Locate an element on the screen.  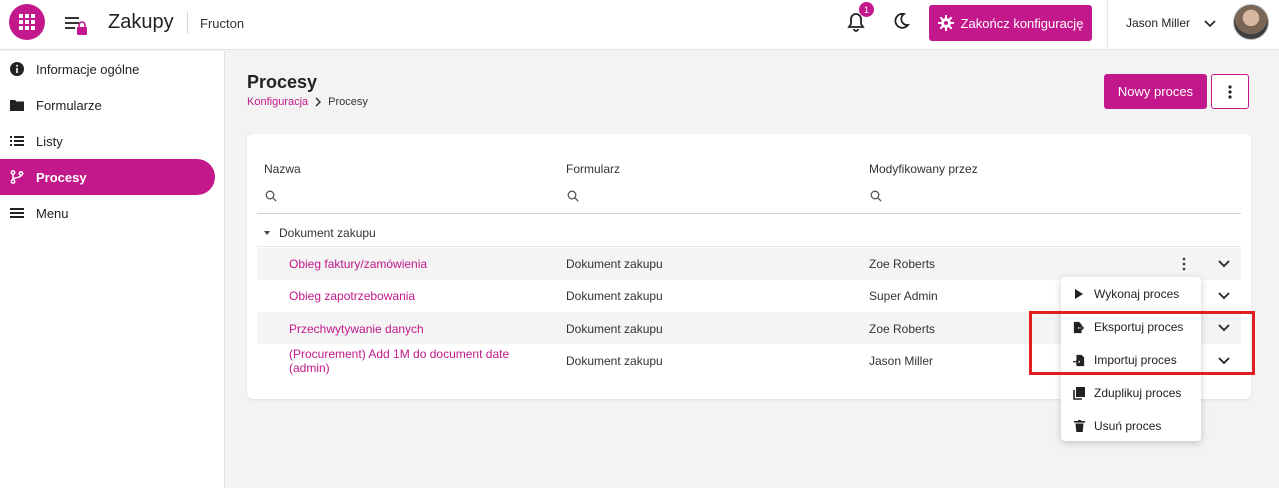
duplicate-icon is located at coordinates (1079, 393).